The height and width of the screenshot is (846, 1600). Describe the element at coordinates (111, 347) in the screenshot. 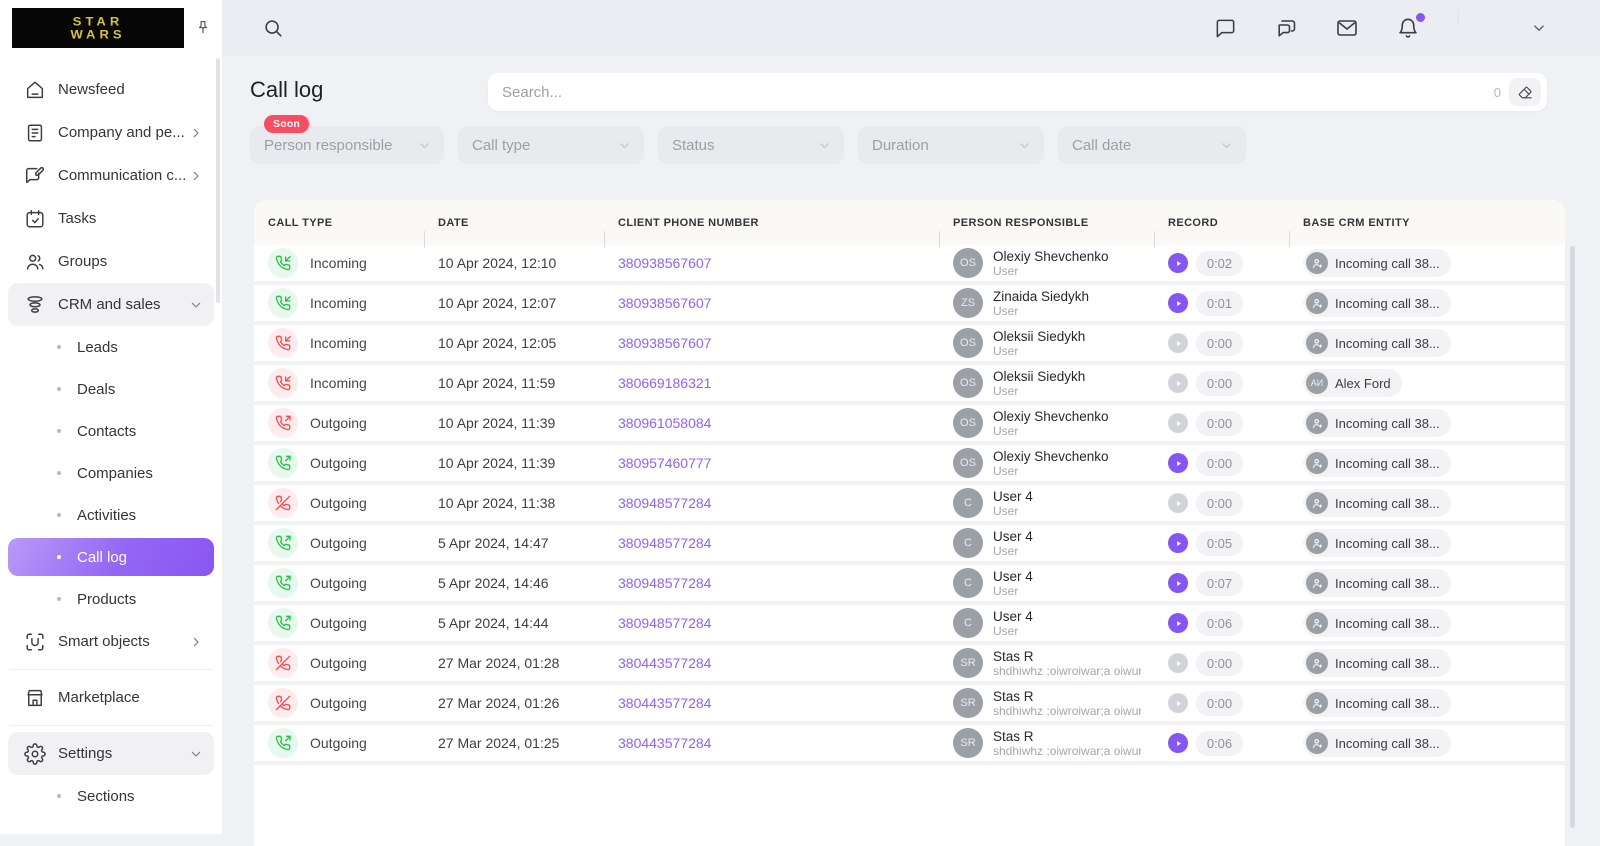

I see `sidebar-item-leads: Leads` at that location.